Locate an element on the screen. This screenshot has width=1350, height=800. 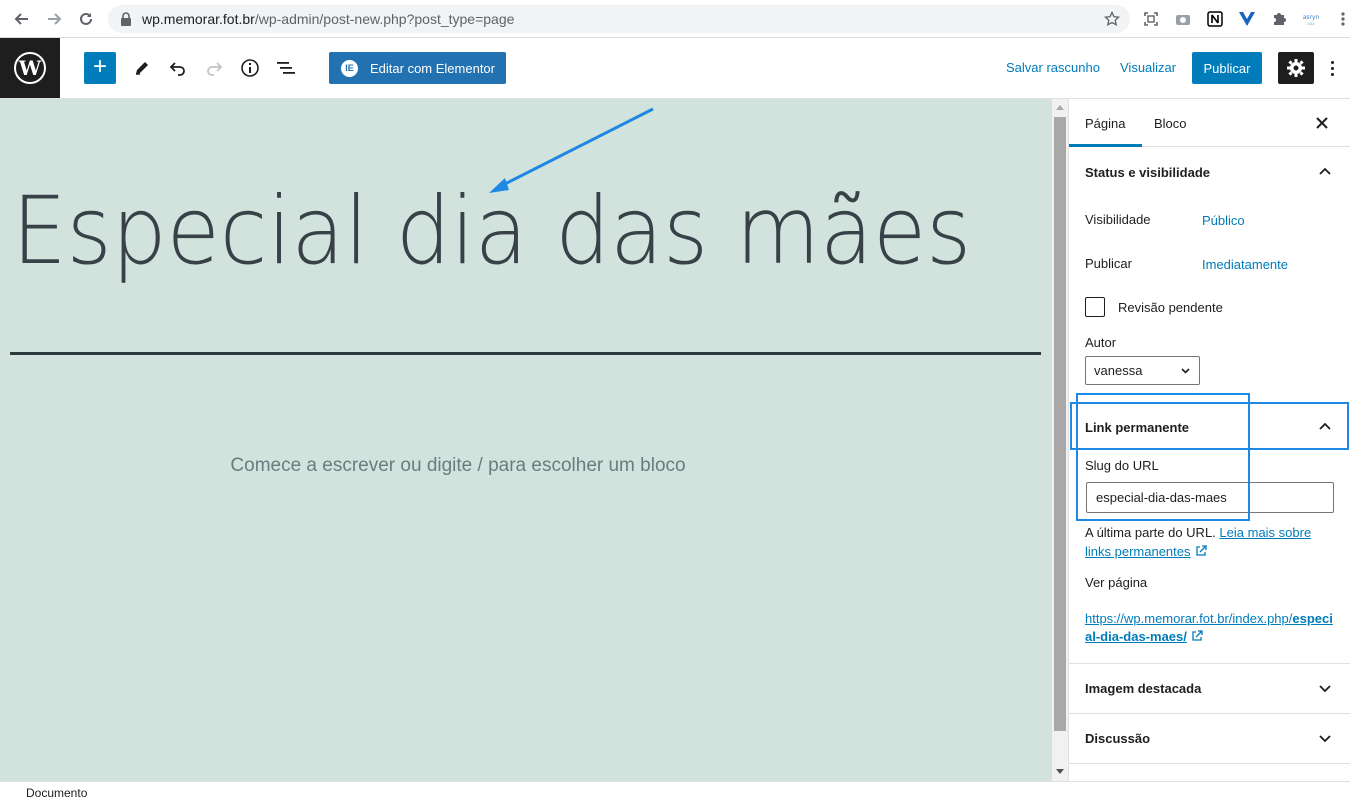
save-draft-button: Salvar rascunho is located at coordinates (1053, 67).